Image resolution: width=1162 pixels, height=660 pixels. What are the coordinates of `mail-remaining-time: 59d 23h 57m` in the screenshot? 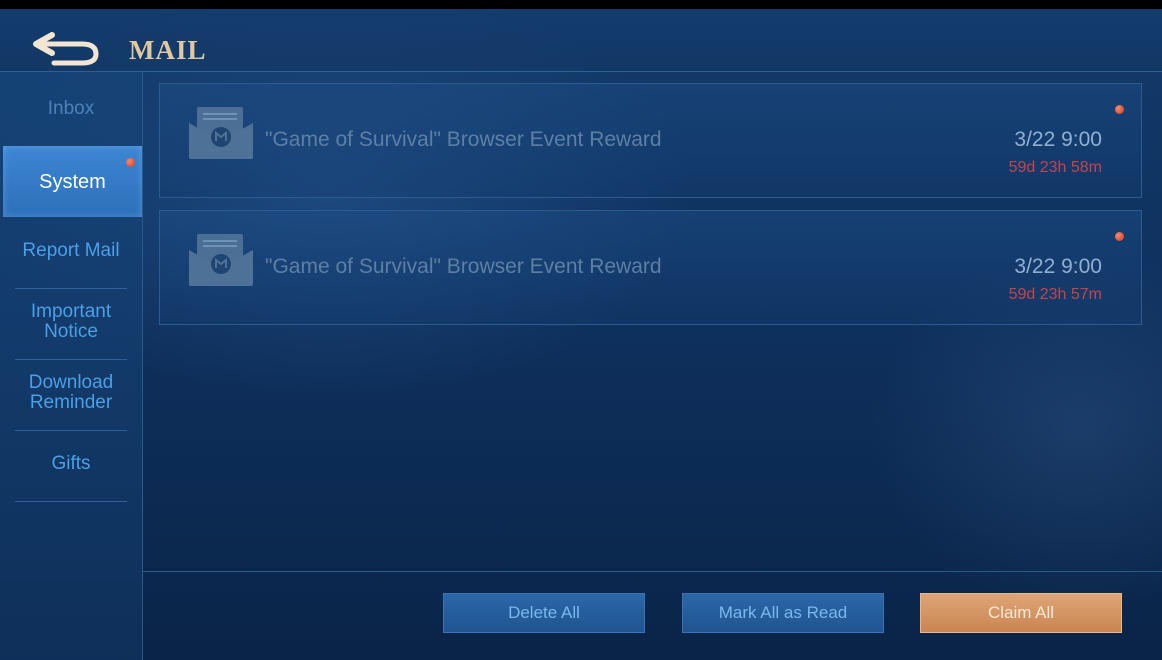 It's located at (1055, 294).